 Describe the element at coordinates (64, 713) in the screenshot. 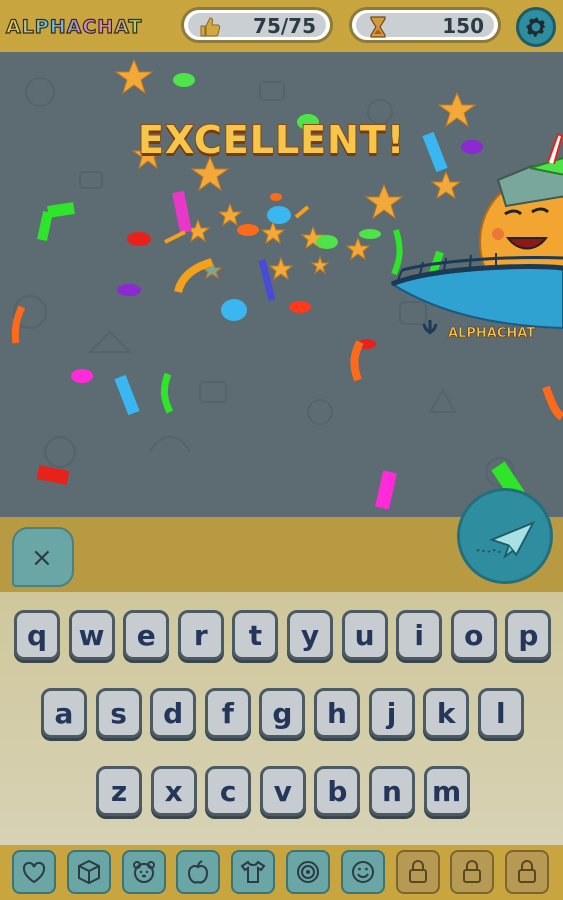

I see `key-a: a` at that location.